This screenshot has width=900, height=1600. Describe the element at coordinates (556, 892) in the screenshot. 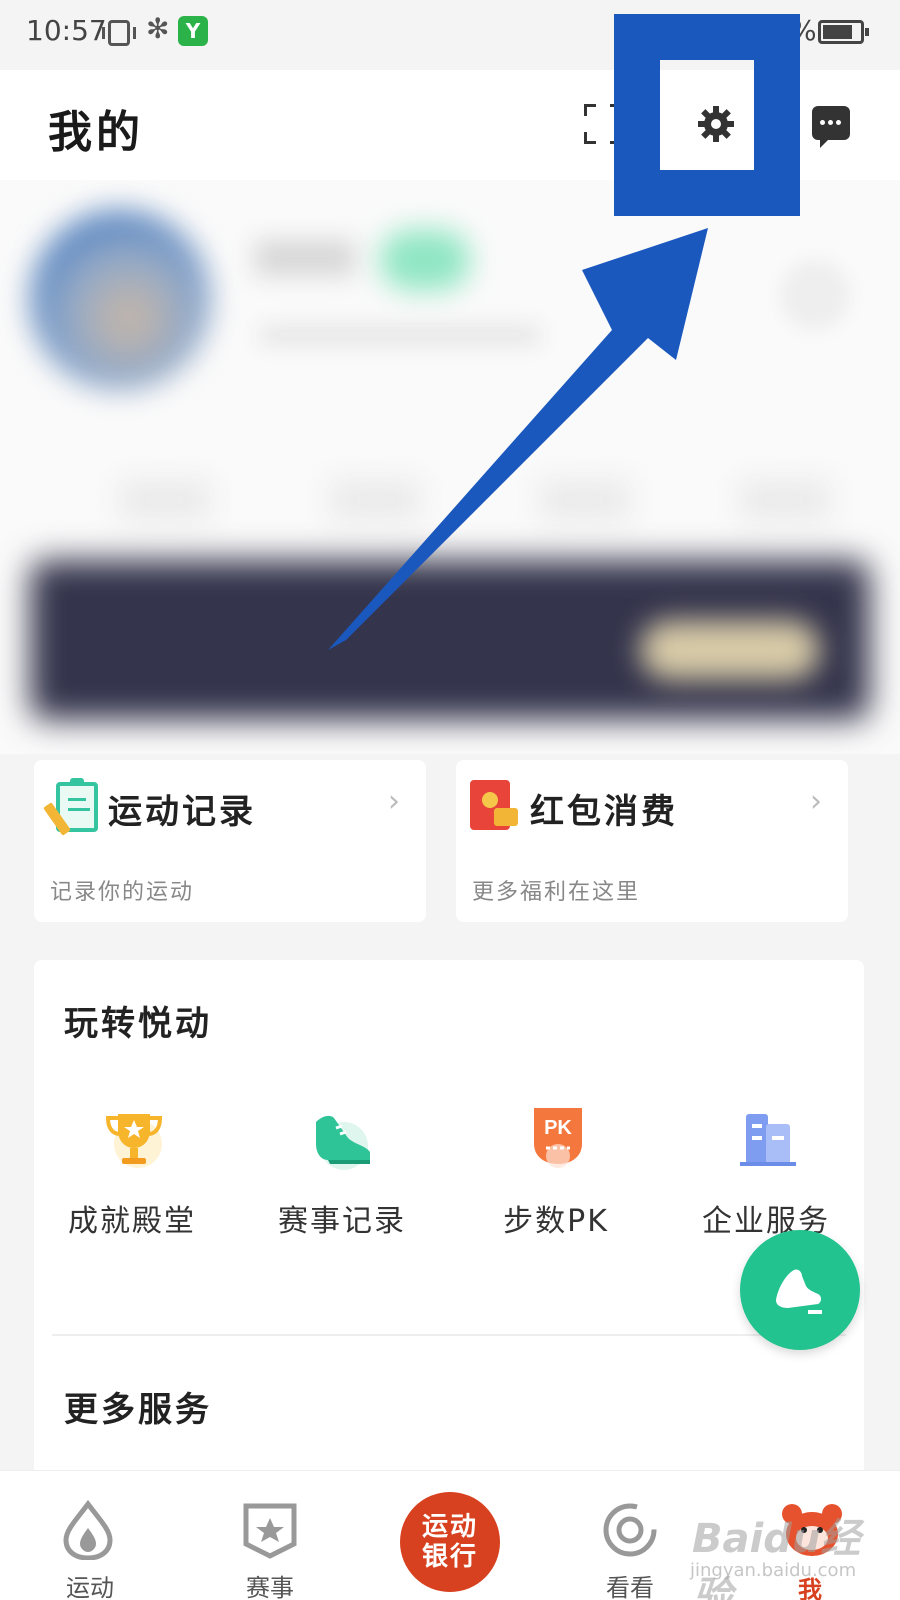

I see `card-subtitle: 更多福利在这里` at that location.